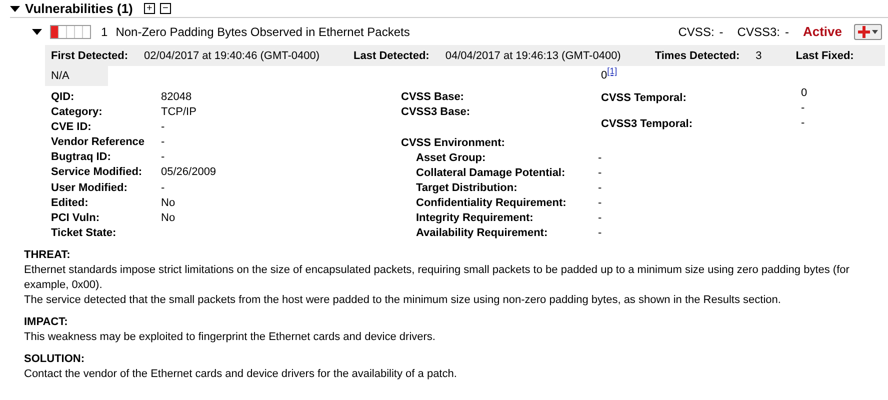 Image resolution: width=888 pixels, height=400 pixels. Describe the element at coordinates (89, 188) in the screenshot. I see `field-label: User Modified:` at that location.